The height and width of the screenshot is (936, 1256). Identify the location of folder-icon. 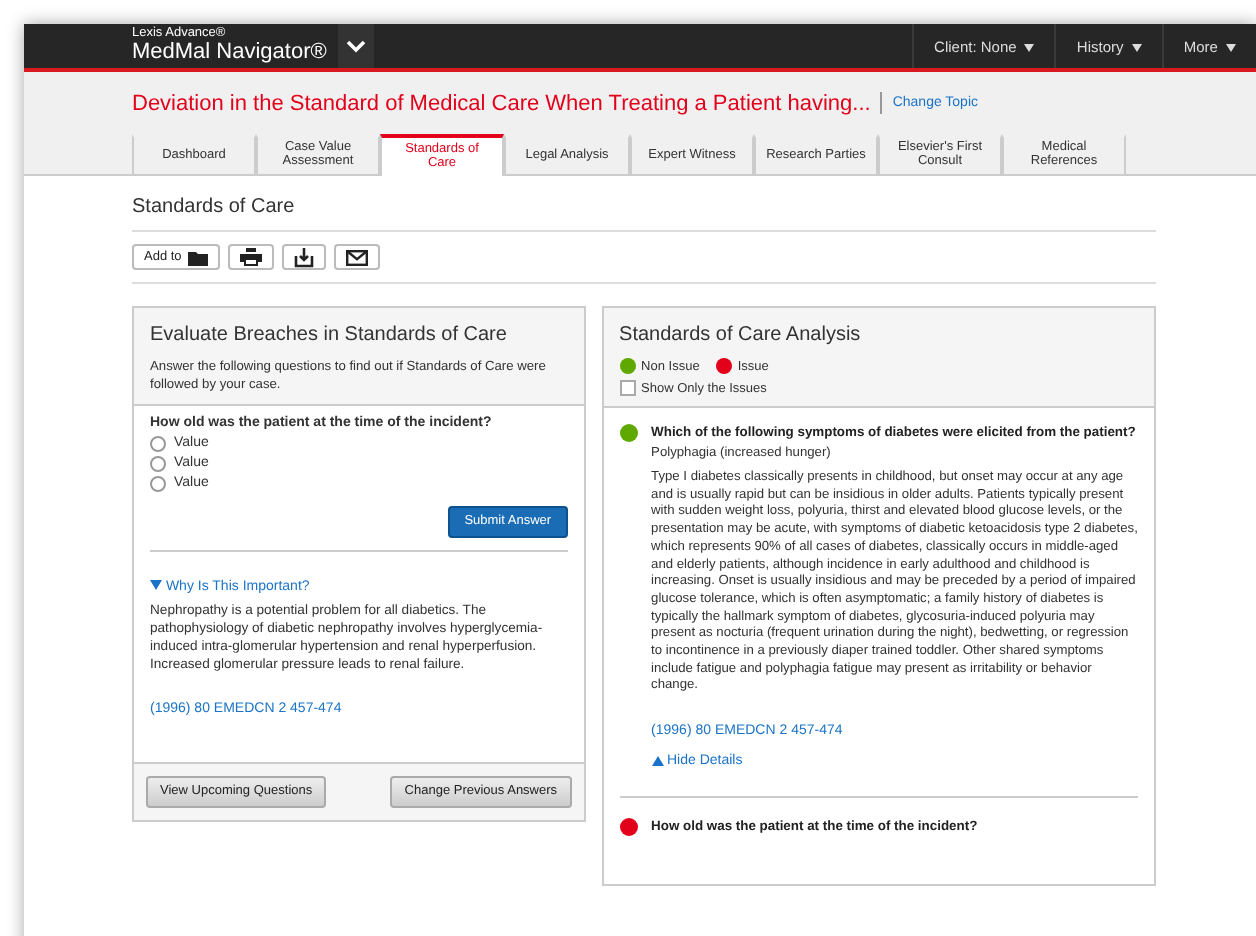
(197, 257).